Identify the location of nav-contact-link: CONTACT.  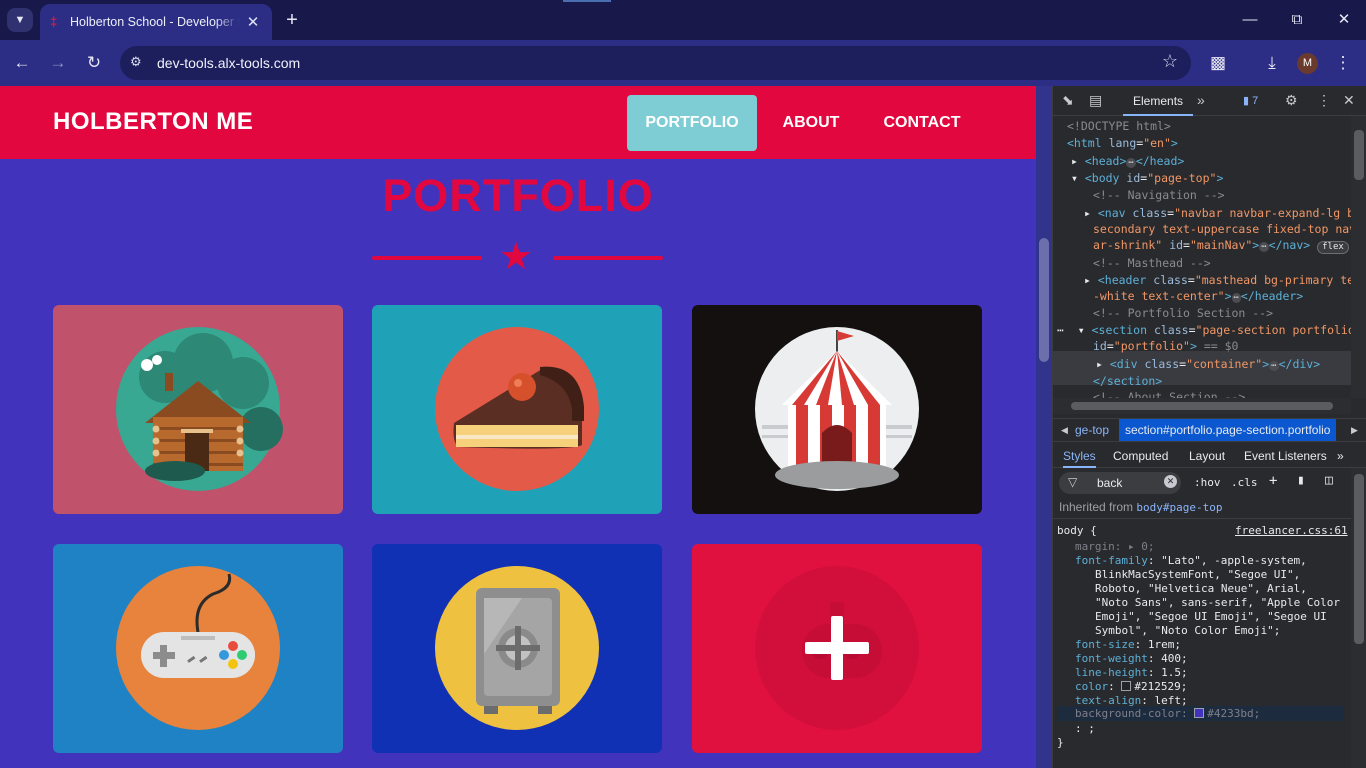
(922, 123).